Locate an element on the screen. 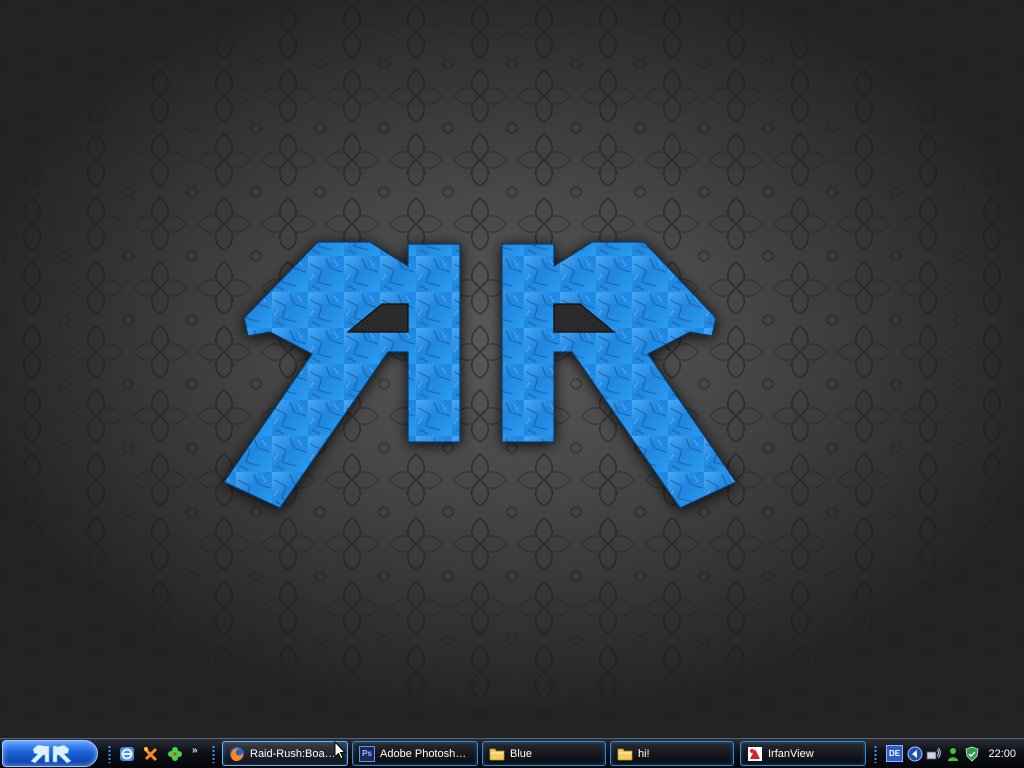 The width and height of the screenshot is (1024, 768). network-icon is located at coordinates (934, 754).